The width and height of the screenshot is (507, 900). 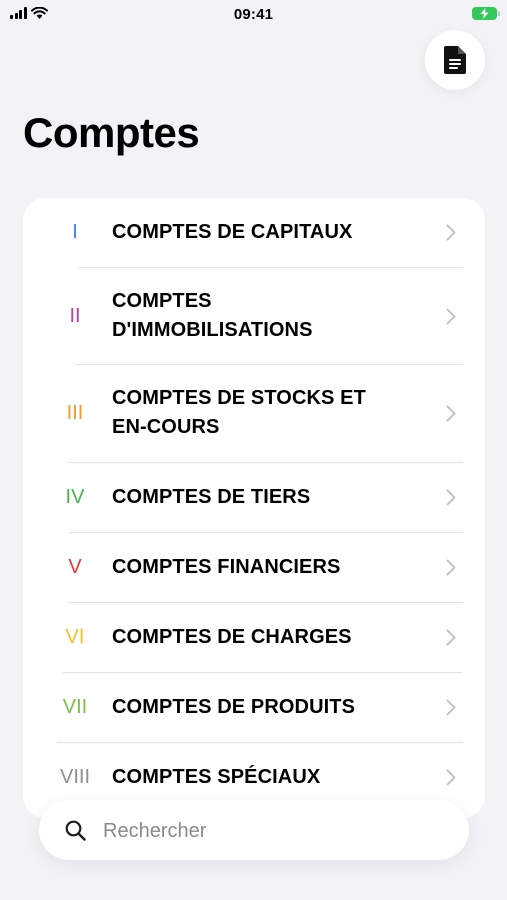 I want to click on document-button, so click(x=455, y=60).